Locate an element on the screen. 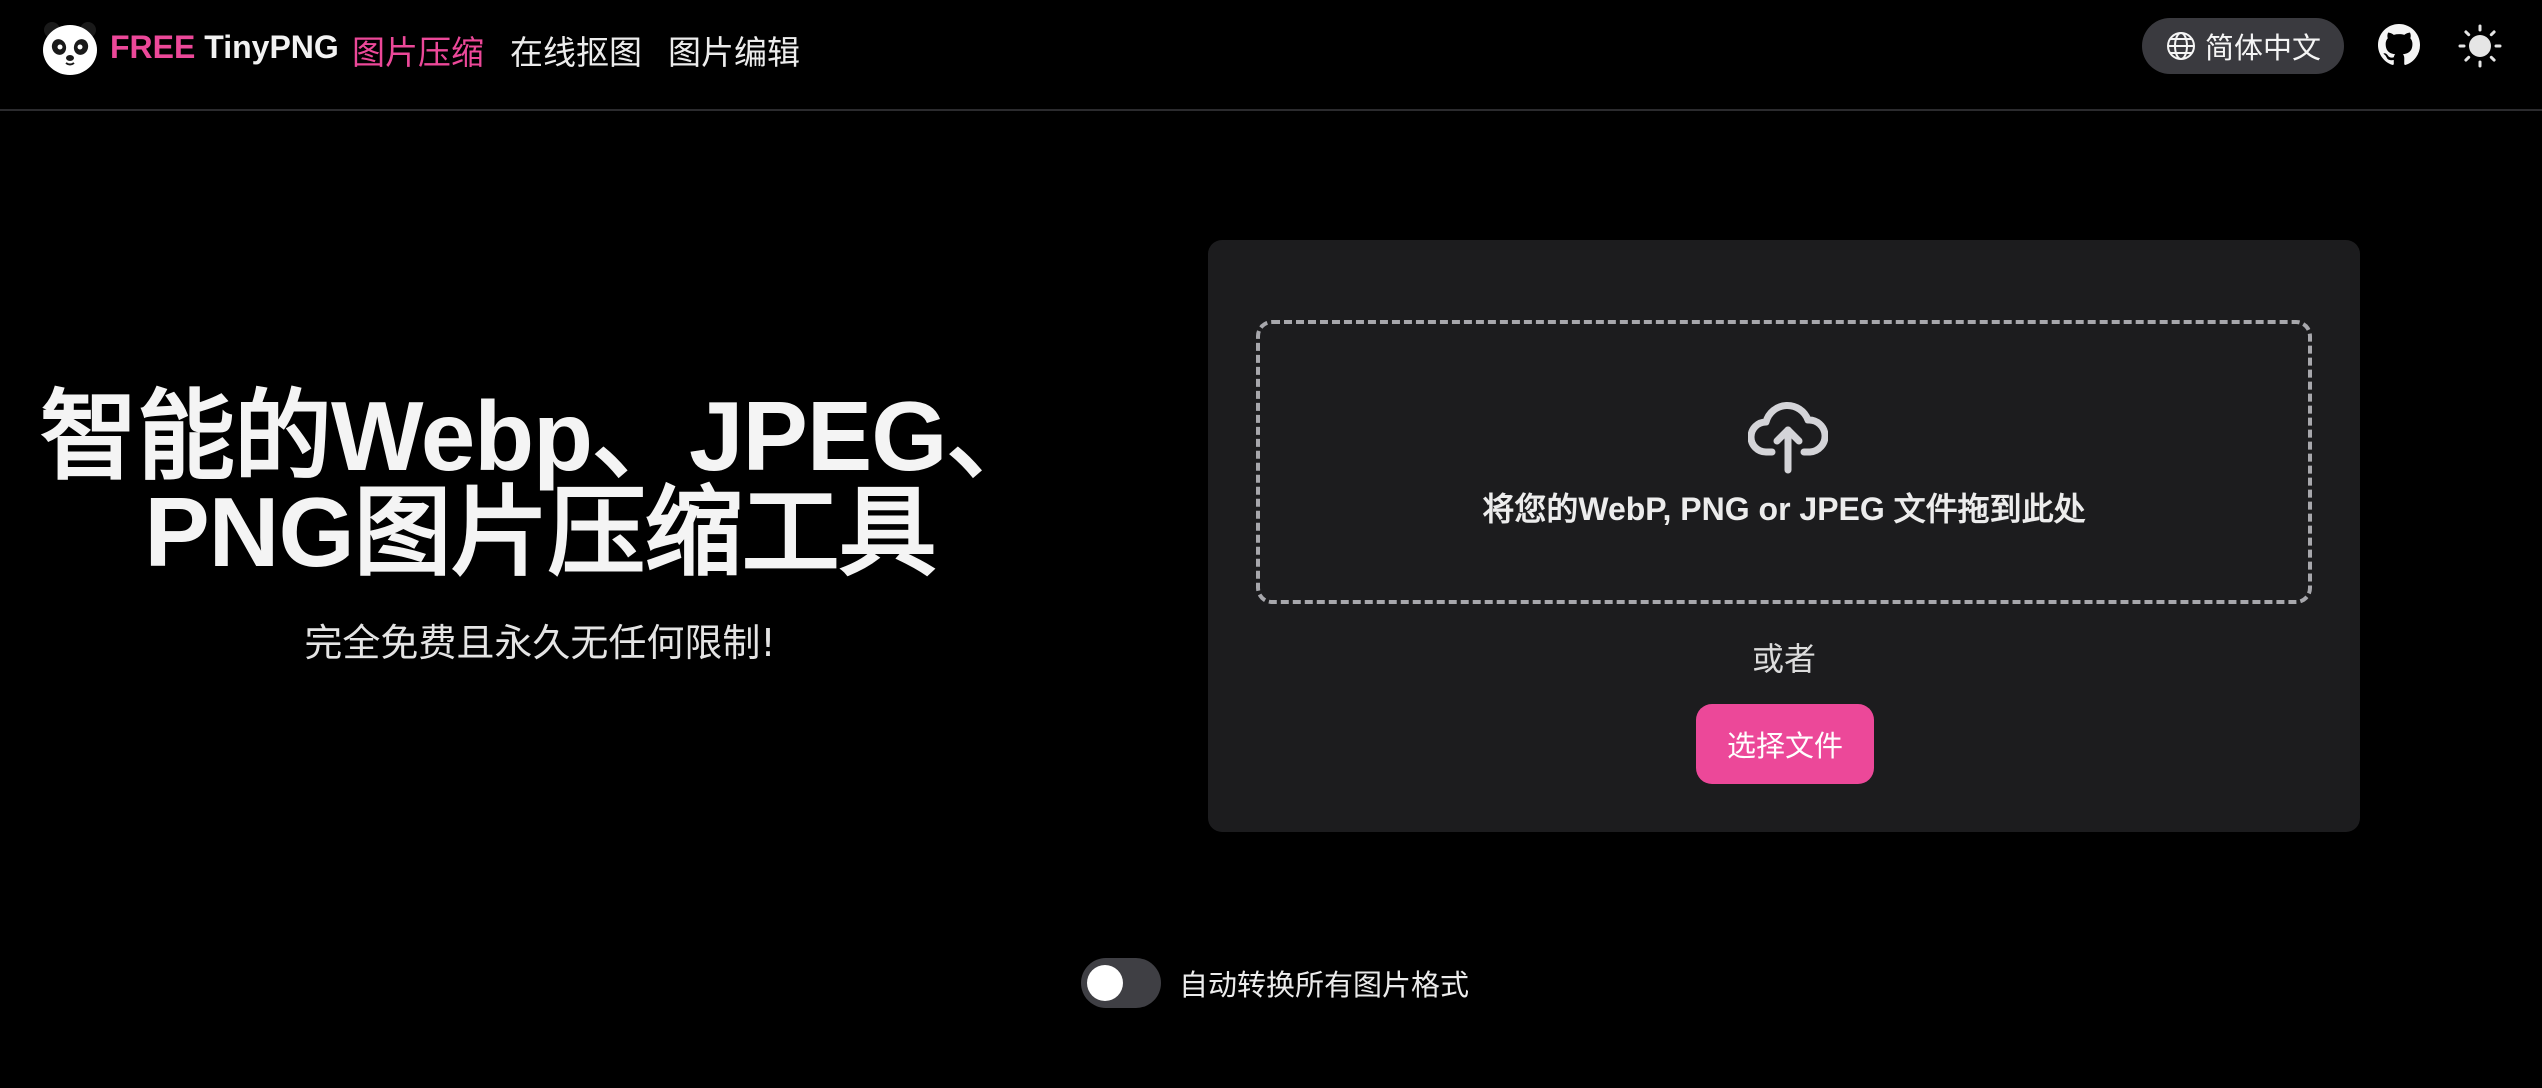 This screenshot has width=2542, height=1088. top-navbar: FREE TinyPNG 图片压缩 在线抠图 图片编辑 简体中文 is located at coordinates (1271, 55).